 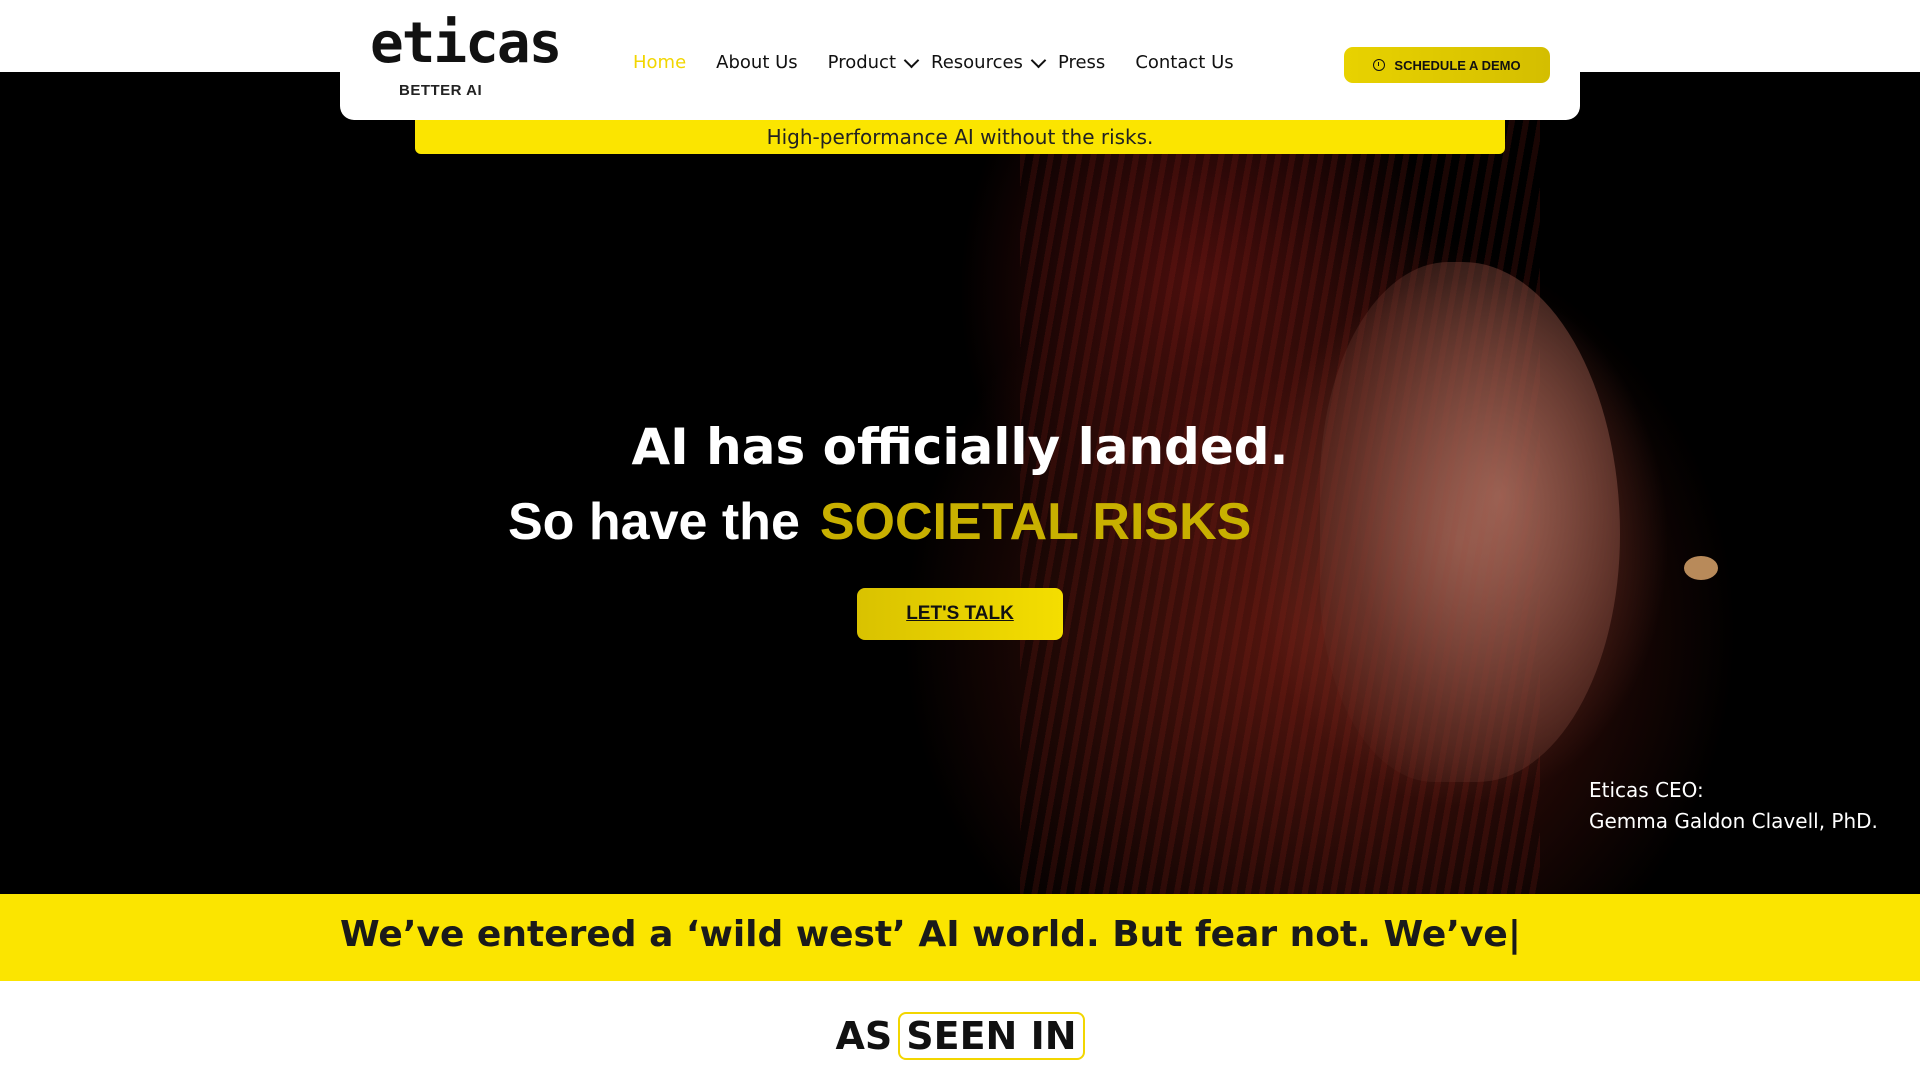 What do you see at coordinates (861, 62) in the screenshot?
I see `nav-product-label: Product` at bounding box center [861, 62].